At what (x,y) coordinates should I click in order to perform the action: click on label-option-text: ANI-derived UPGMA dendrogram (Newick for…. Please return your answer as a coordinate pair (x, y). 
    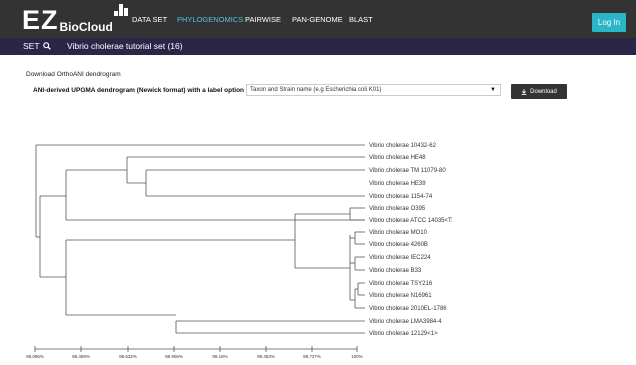
    Looking at the image, I should click on (142, 90).